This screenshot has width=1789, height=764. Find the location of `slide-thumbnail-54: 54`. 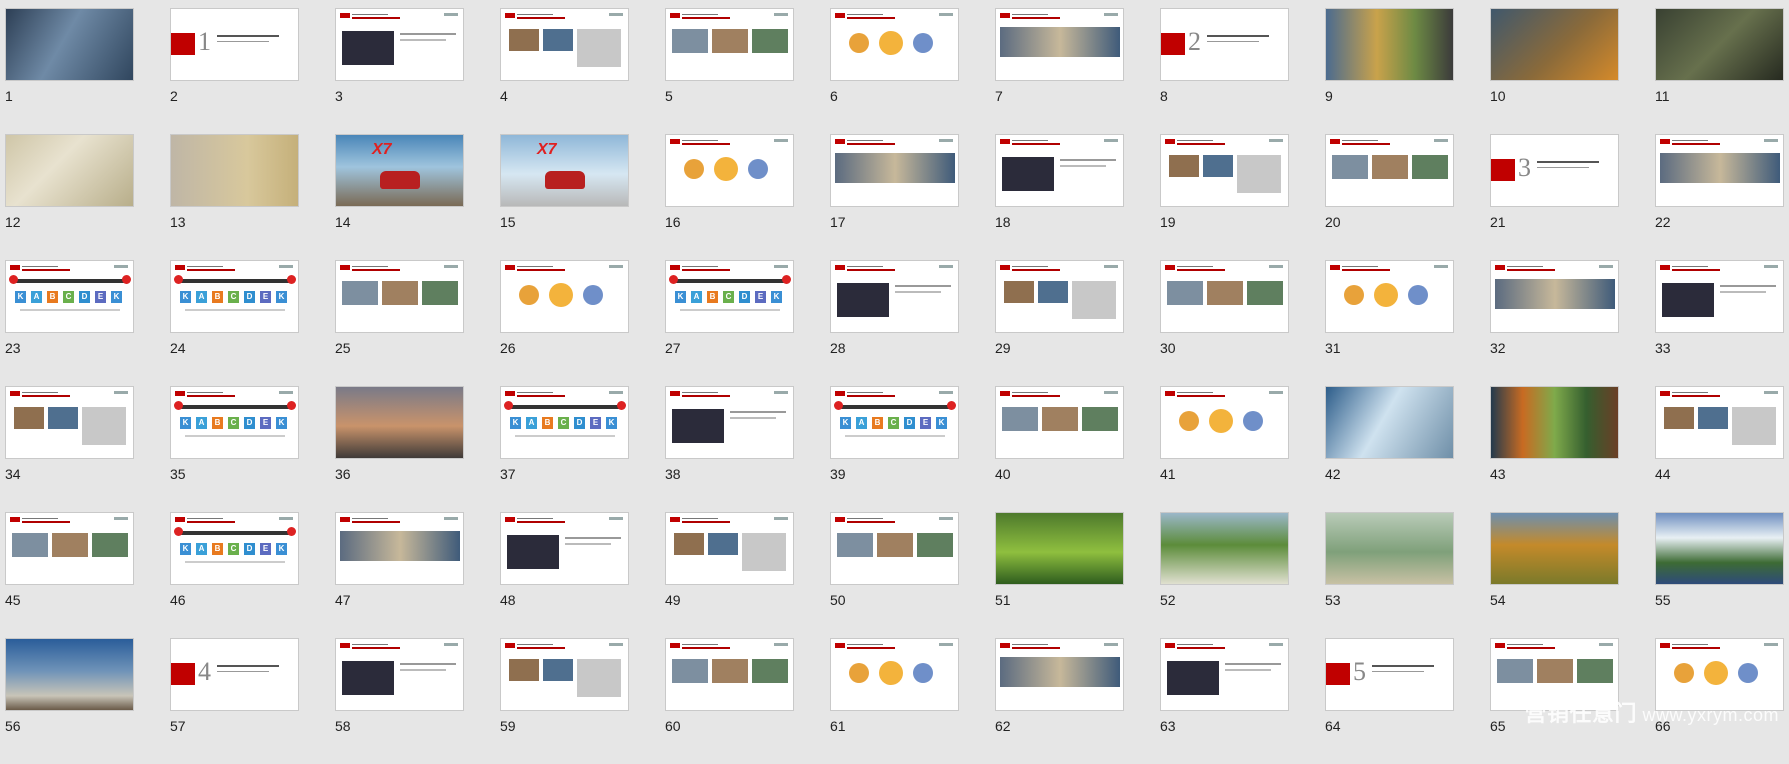

slide-thumbnail-54: 54 is located at coordinates (1554, 575).